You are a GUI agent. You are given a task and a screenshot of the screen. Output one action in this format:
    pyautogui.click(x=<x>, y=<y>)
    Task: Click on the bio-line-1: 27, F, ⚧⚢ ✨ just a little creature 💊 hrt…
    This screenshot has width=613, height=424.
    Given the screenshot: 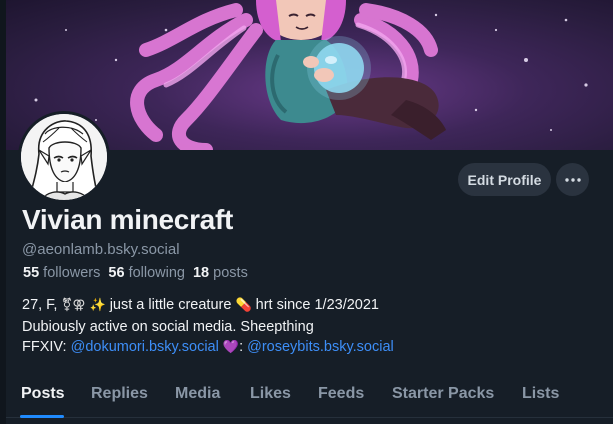 What is the action you would take?
    pyautogui.click(x=208, y=306)
    